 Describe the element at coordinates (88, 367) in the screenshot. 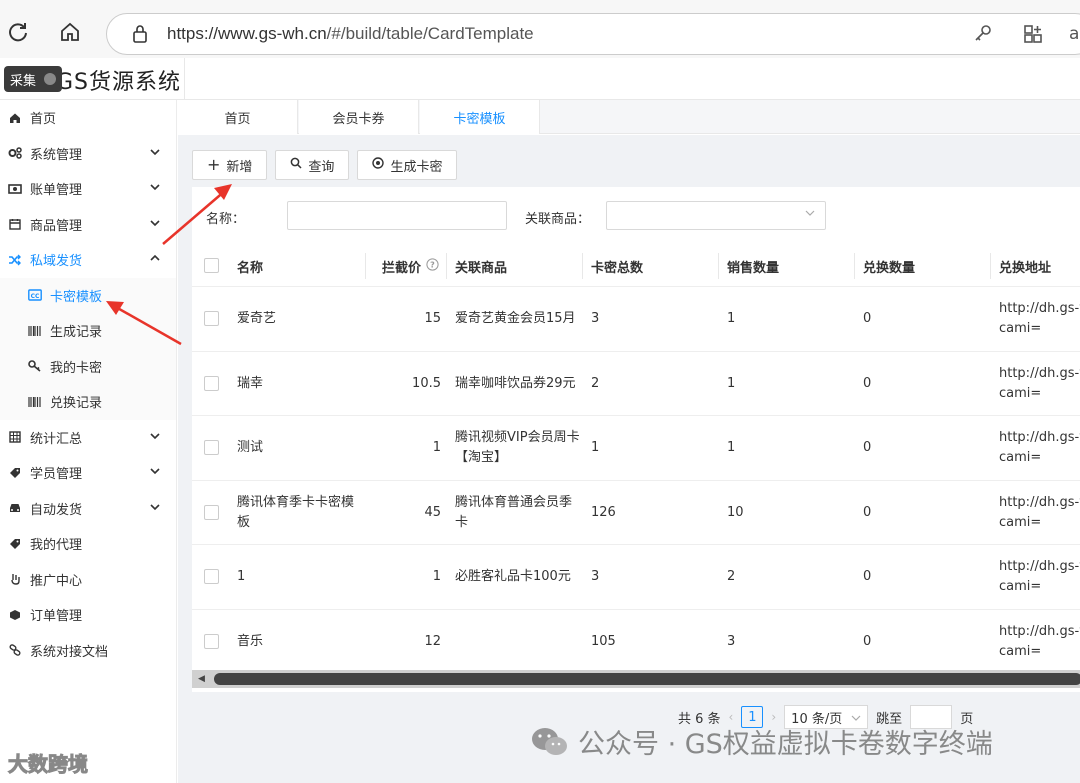

I see `sidebar-item-my-cards: 我的卡密` at that location.